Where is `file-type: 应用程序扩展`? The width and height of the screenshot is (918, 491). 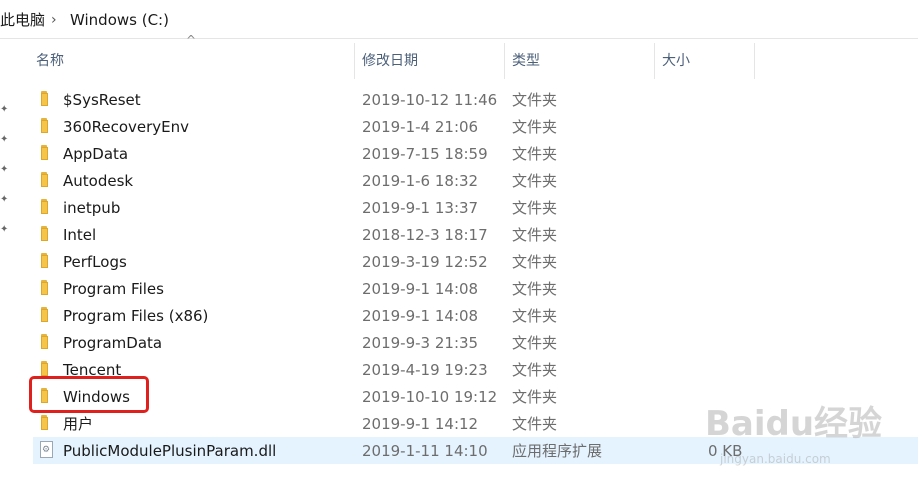 file-type: 应用程序扩展 is located at coordinates (557, 451).